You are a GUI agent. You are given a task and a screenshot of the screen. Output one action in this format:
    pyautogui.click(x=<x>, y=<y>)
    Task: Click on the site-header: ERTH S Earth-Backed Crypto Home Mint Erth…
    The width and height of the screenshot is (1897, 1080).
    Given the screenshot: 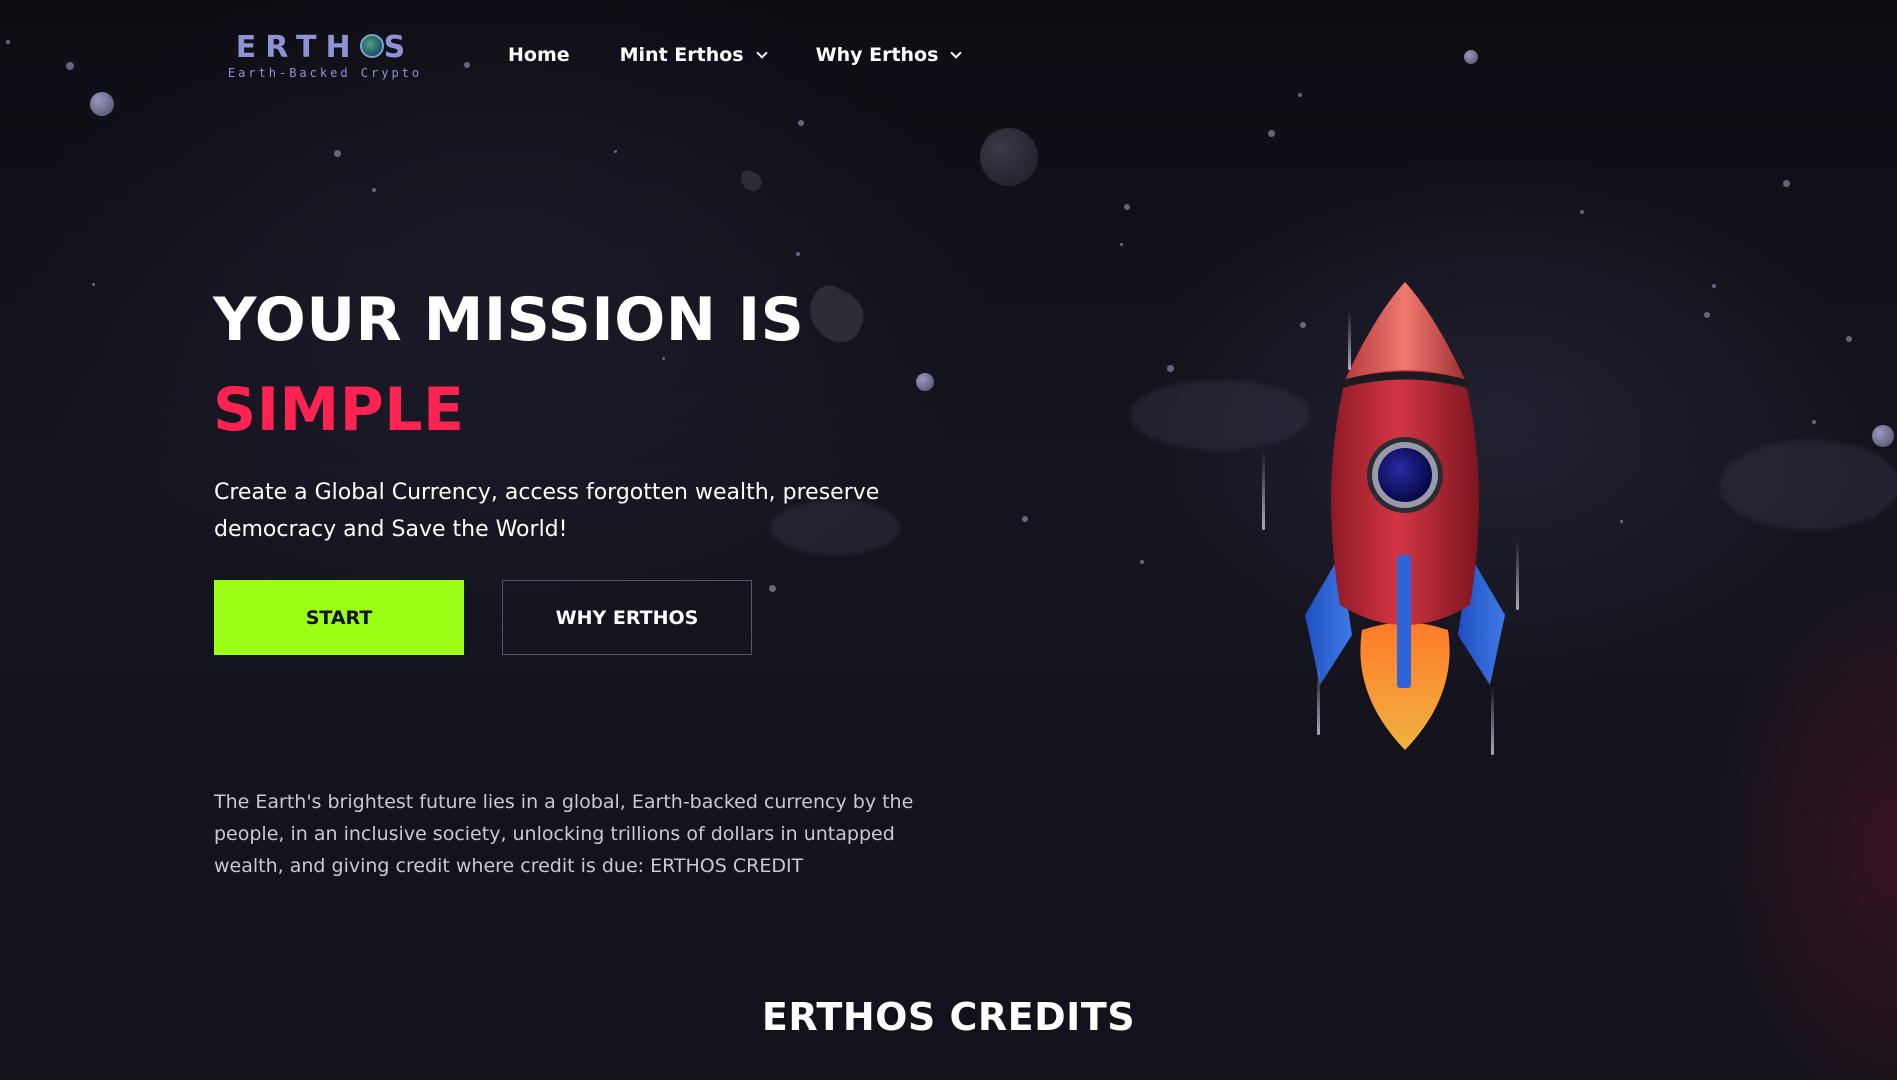 What is the action you would take?
    pyautogui.click(x=948, y=57)
    